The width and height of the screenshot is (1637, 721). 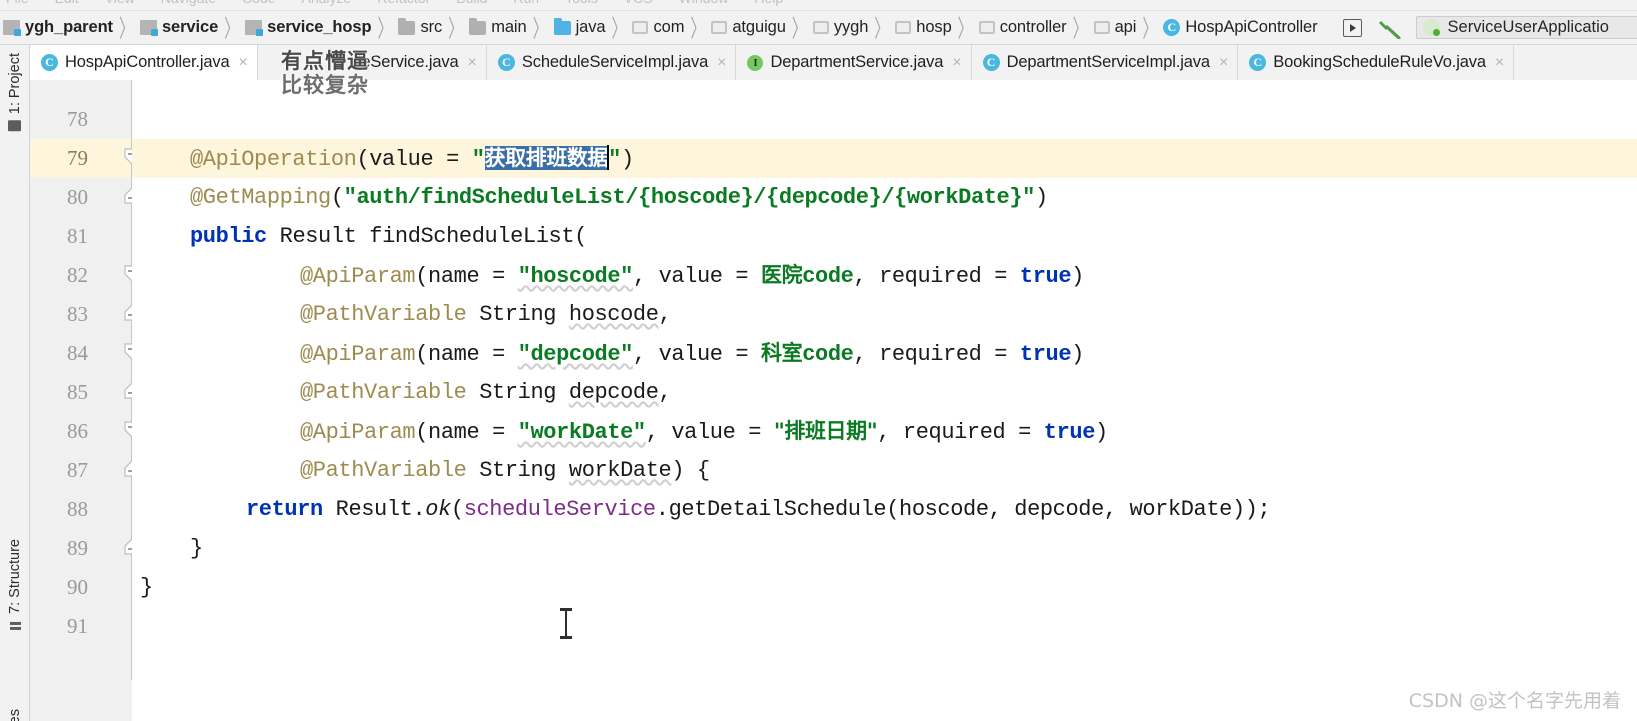 I want to click on menu-item-code: Code, so click(x=258, y=2).